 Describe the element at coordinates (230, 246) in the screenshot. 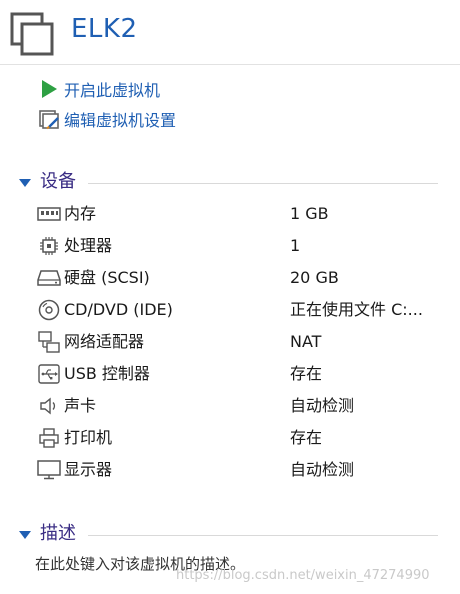

I see `device-row-processor: 处理器 1` at that location.